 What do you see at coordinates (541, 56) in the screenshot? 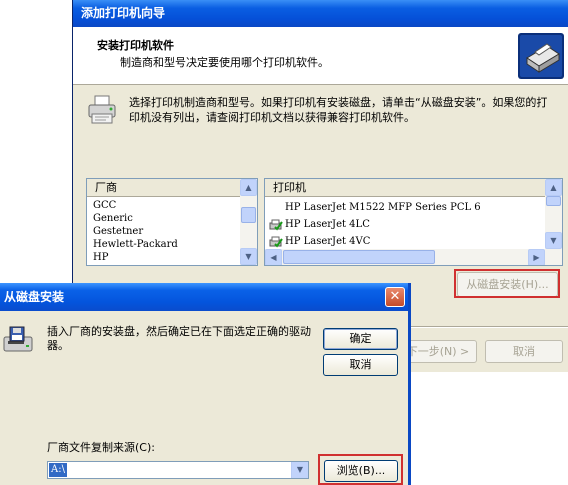
I see `printer-wizard-icon` at bounding box center [541, 56].